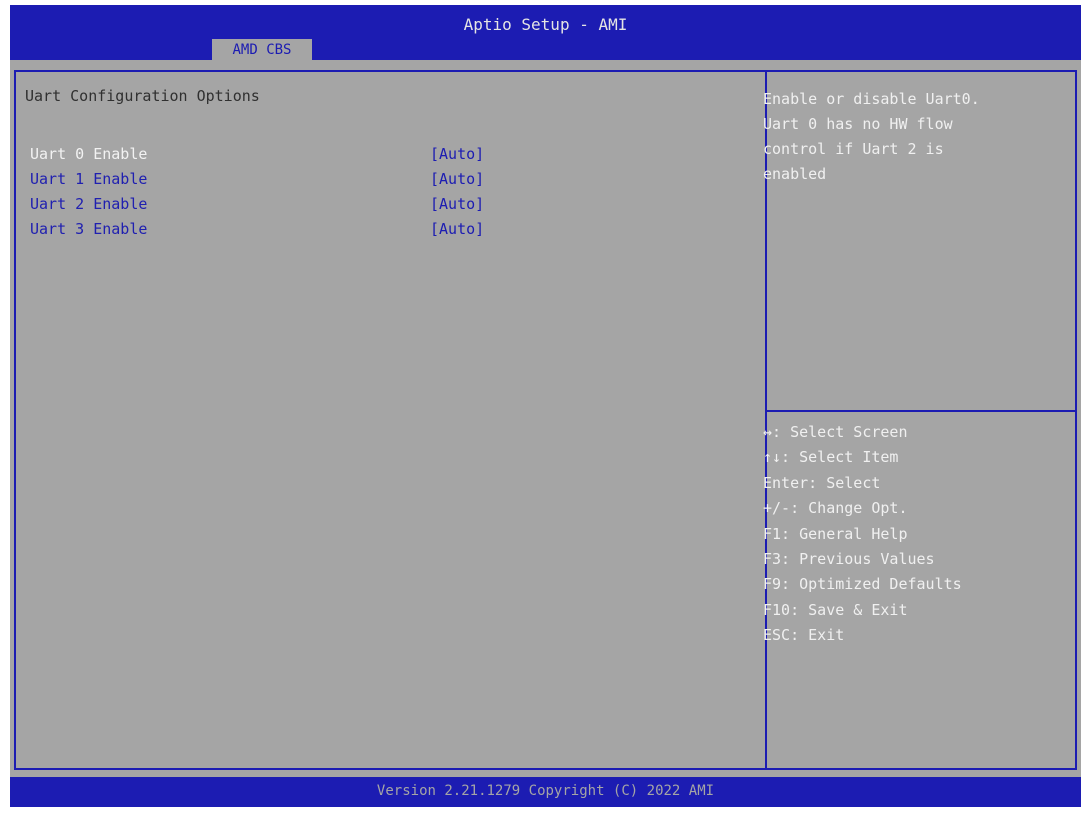 The width and height of the screenshot is (1087, 818). I want to click on key-previous-values: F3: Previous Values, so click(849, 559).